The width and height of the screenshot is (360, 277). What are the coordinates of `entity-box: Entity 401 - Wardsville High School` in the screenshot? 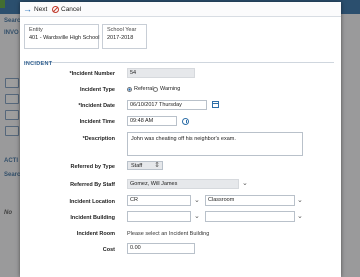 It's located at (61, 36).